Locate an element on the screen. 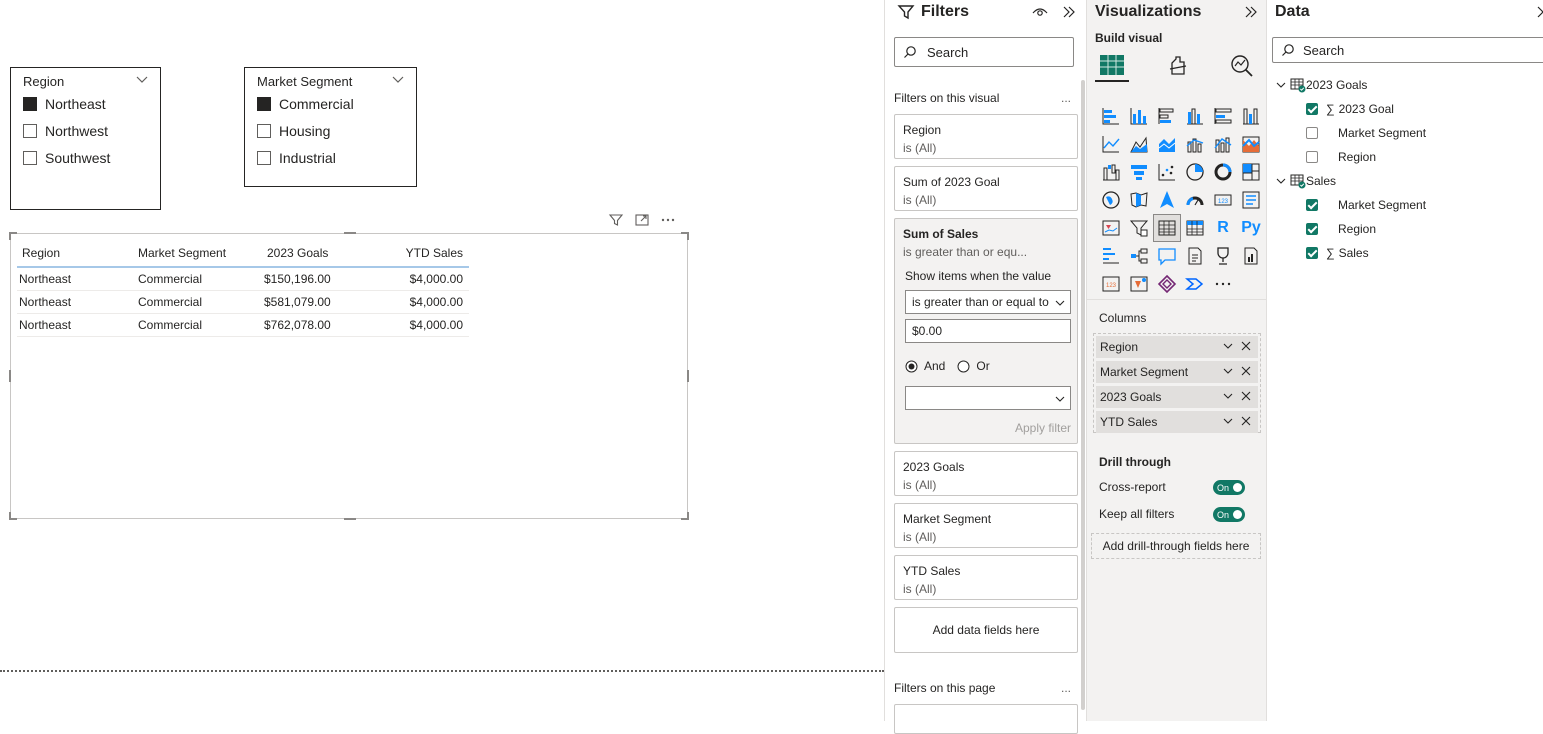 The image size is (1543, 734). waterfall-chart-icon is located at coordinates (1111, 172).